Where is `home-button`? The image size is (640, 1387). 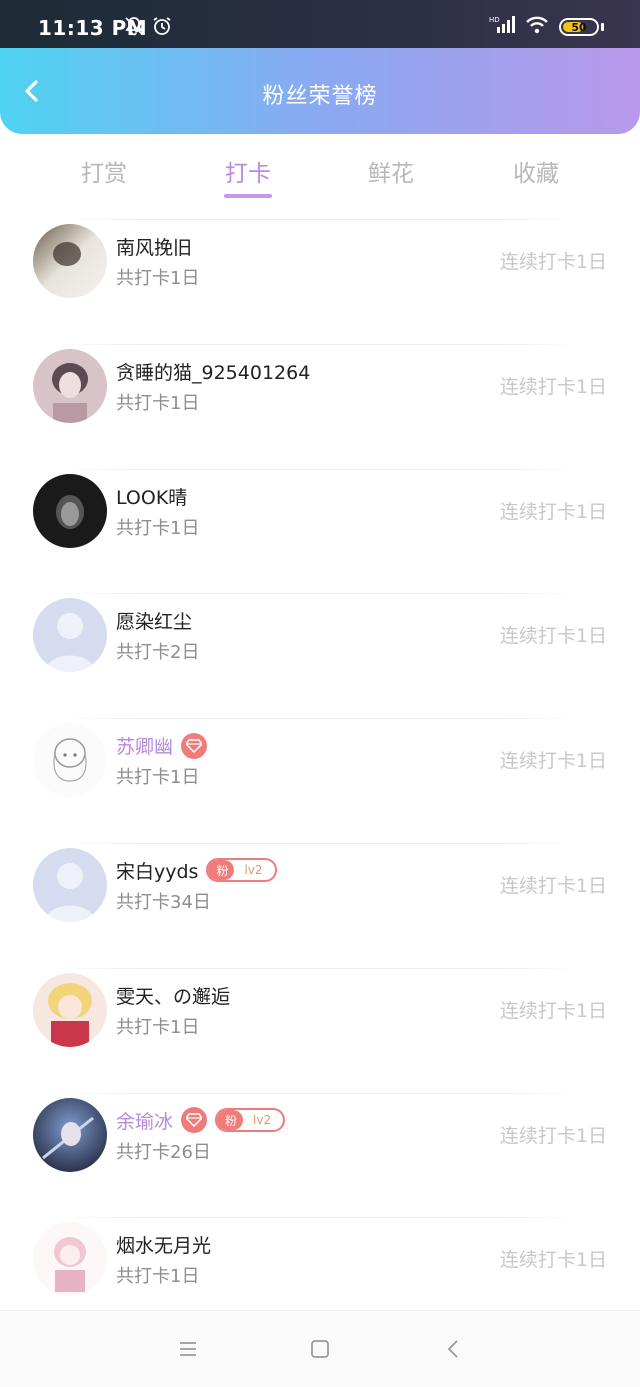
home-button is located at coordinates (320, 1349).